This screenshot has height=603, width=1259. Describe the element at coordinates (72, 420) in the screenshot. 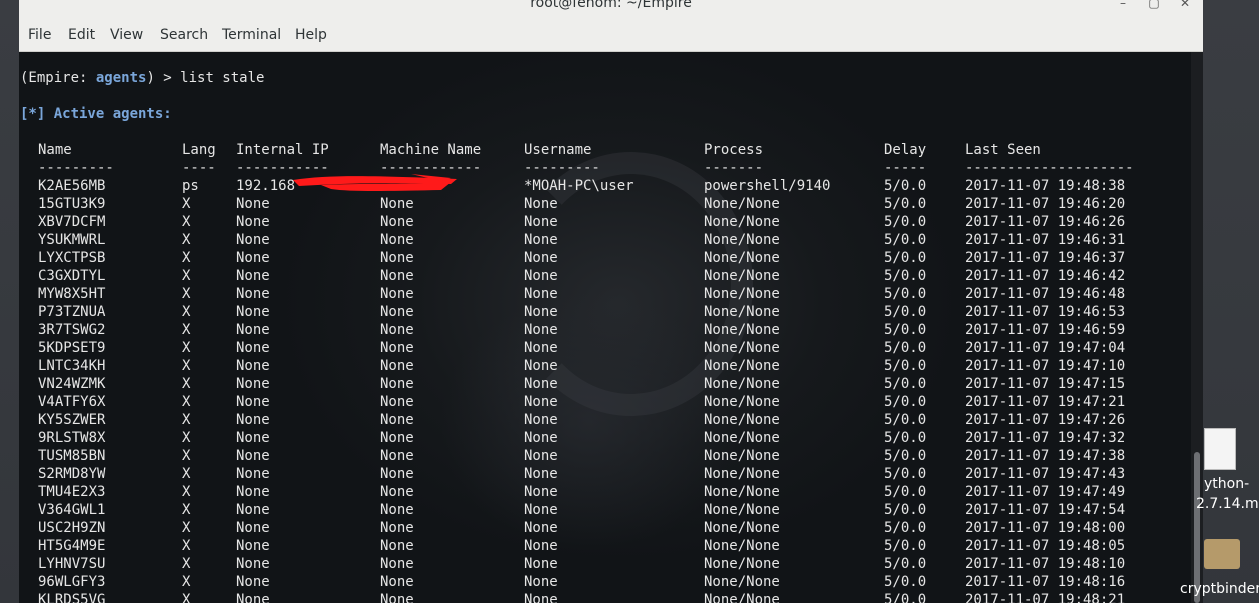

I see `cell-name: KY5SZWER` at that location.